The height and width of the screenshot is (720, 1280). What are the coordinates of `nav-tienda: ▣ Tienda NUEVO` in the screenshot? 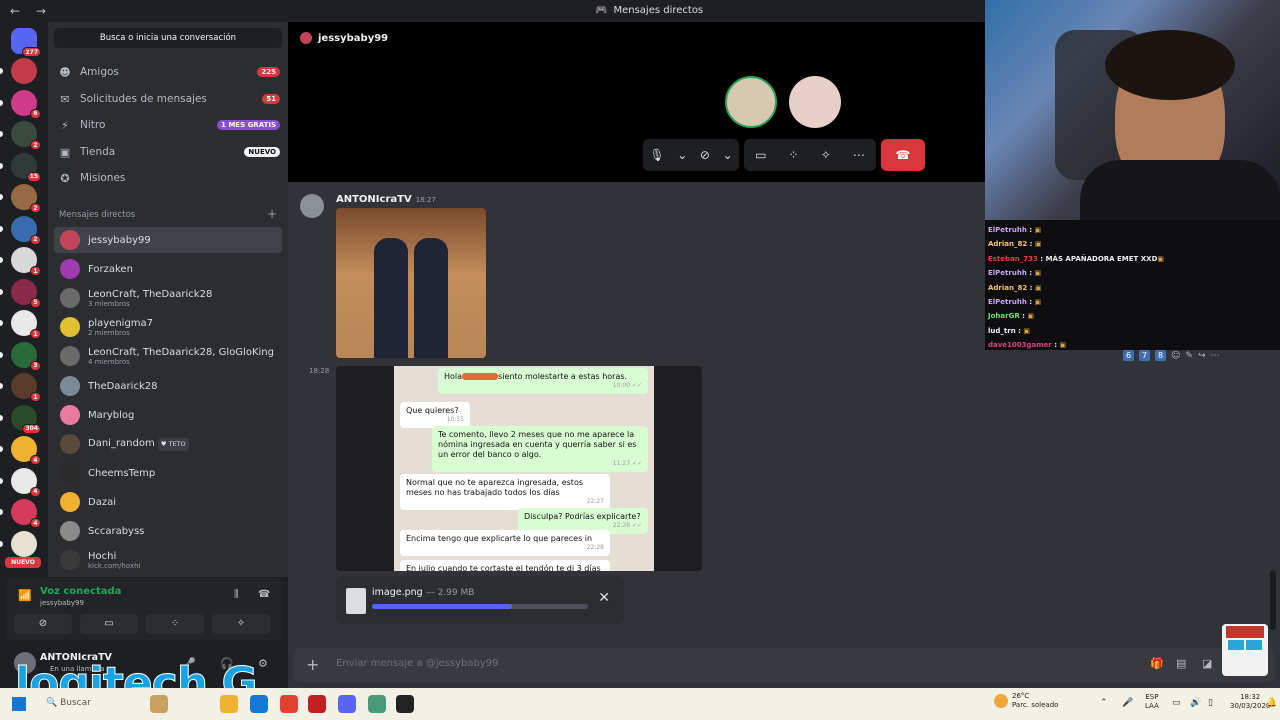 It's located at (169, 152).